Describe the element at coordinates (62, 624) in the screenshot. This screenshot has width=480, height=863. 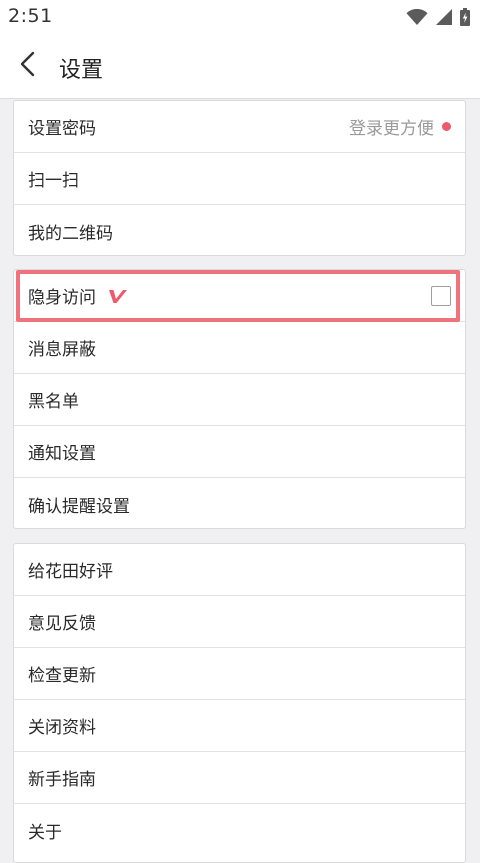
I see `settings-item-label: 意见反馈` at that location.